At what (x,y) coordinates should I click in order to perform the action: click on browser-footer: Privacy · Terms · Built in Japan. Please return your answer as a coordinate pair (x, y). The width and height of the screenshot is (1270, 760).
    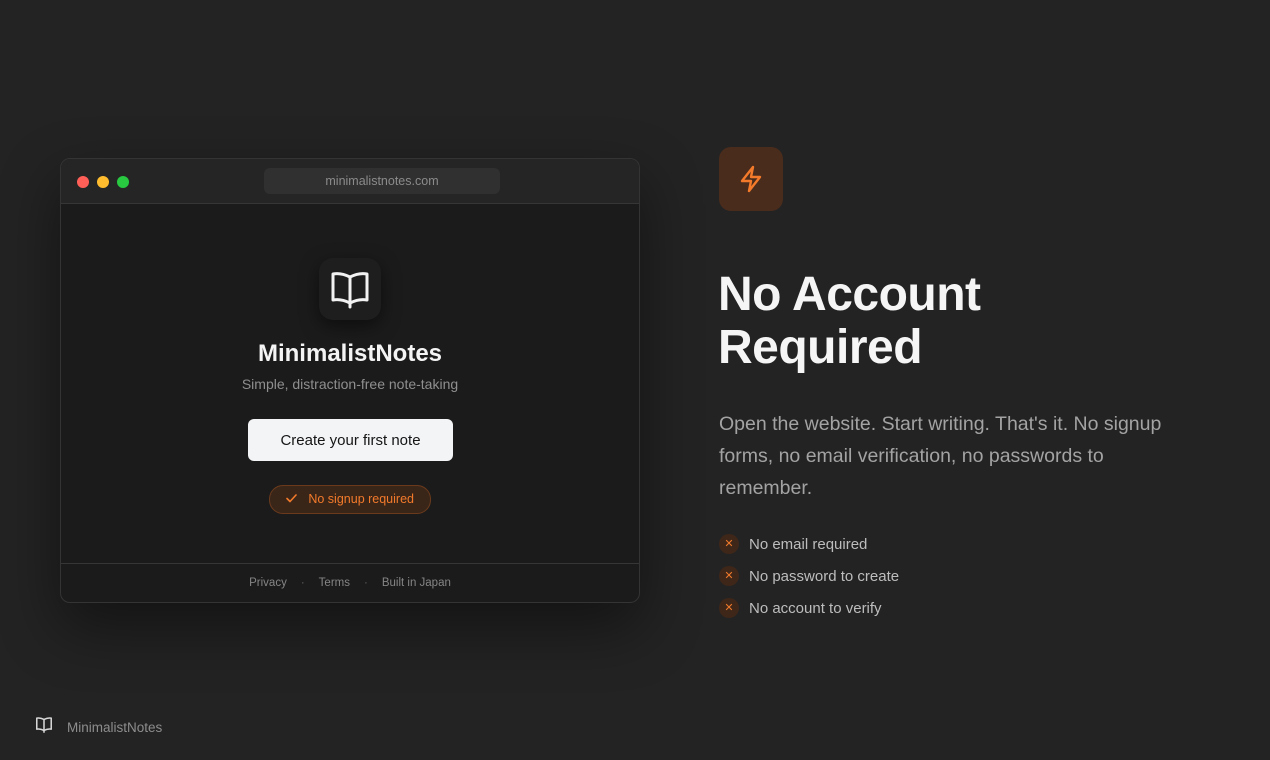
    Looking at the image, I should click on (350, 582).